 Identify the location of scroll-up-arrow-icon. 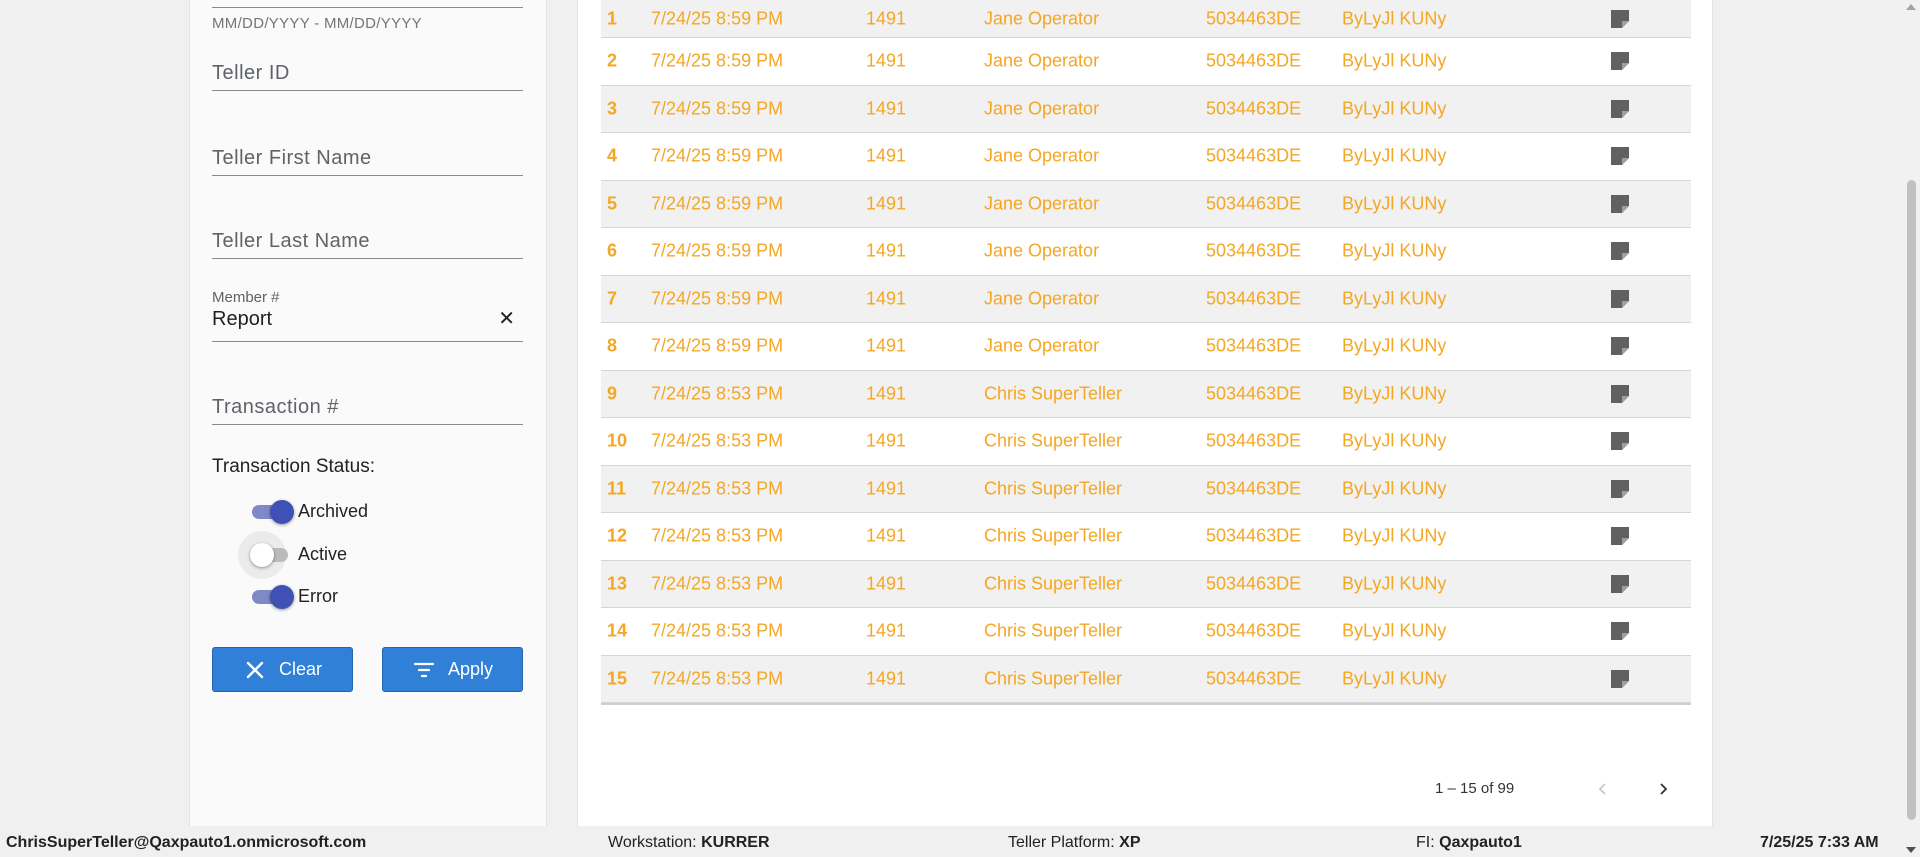
(1911, 7).